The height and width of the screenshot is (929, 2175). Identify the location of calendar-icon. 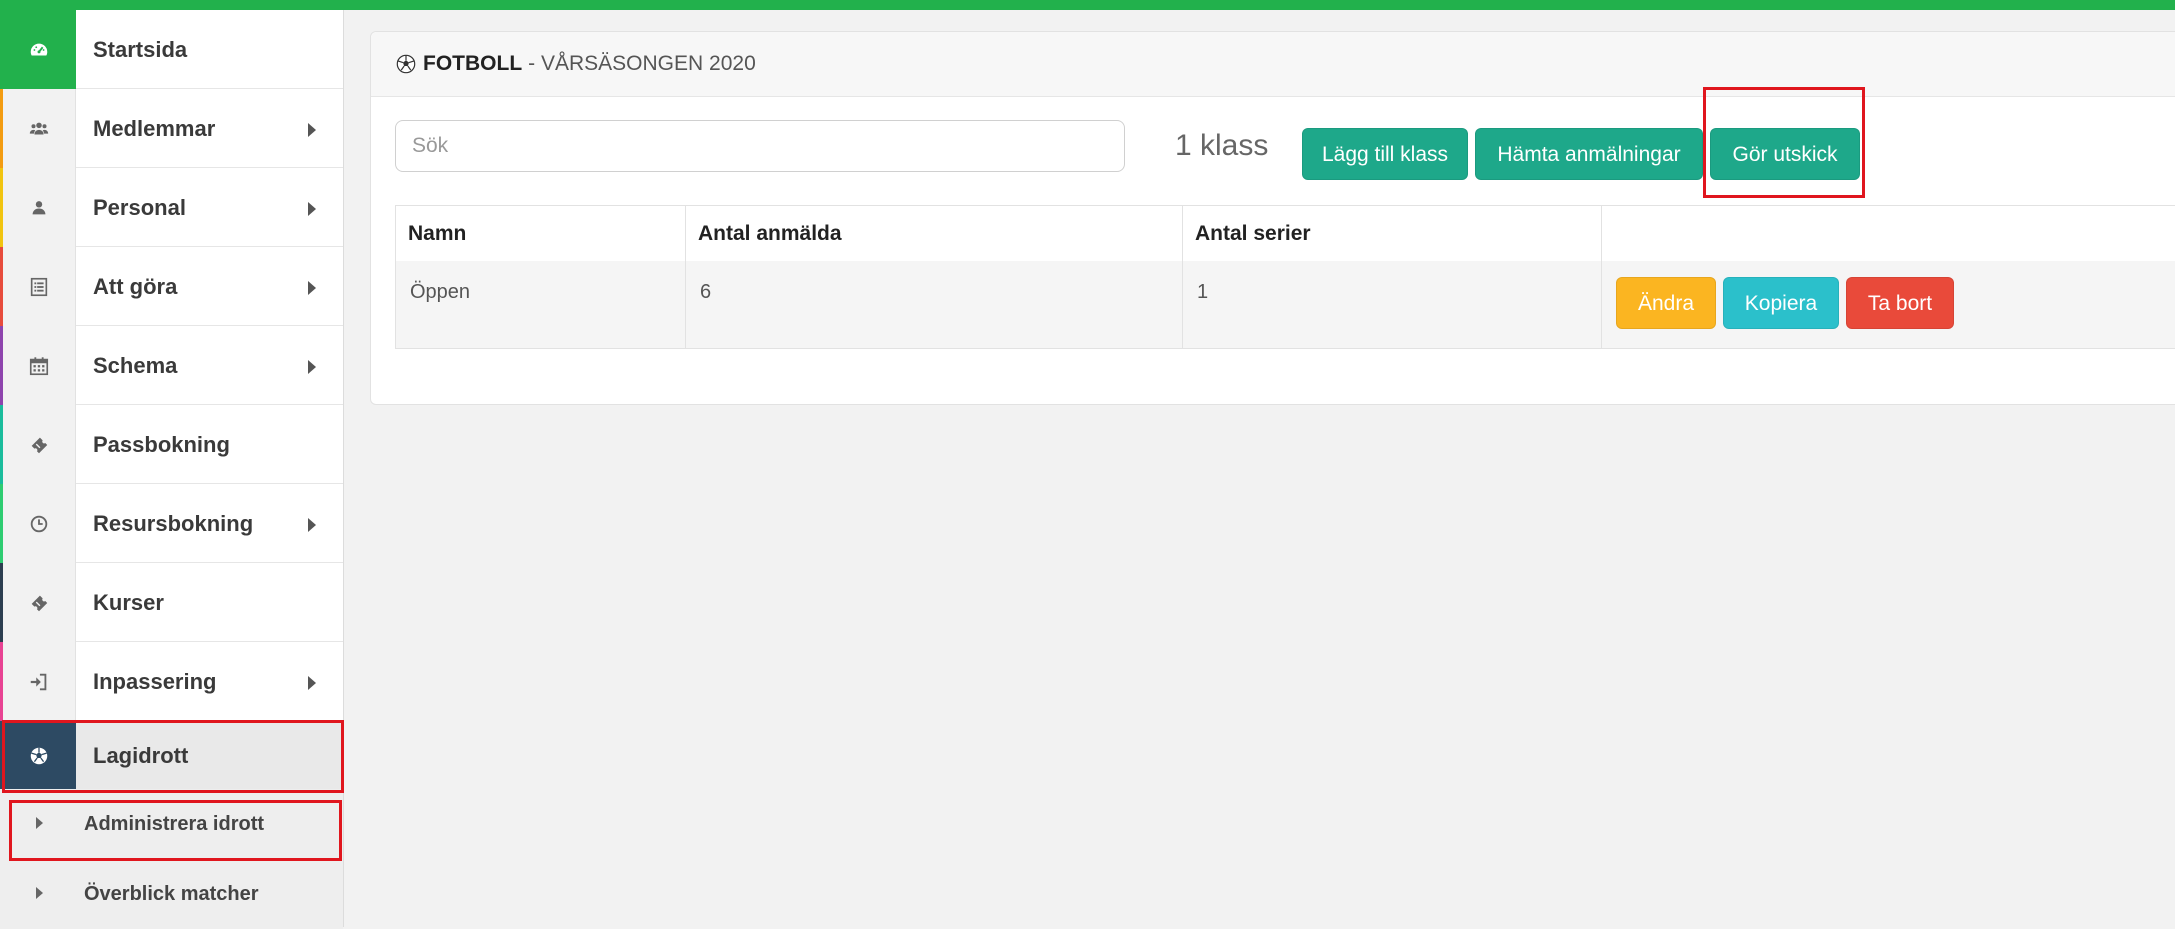
(39, 365).